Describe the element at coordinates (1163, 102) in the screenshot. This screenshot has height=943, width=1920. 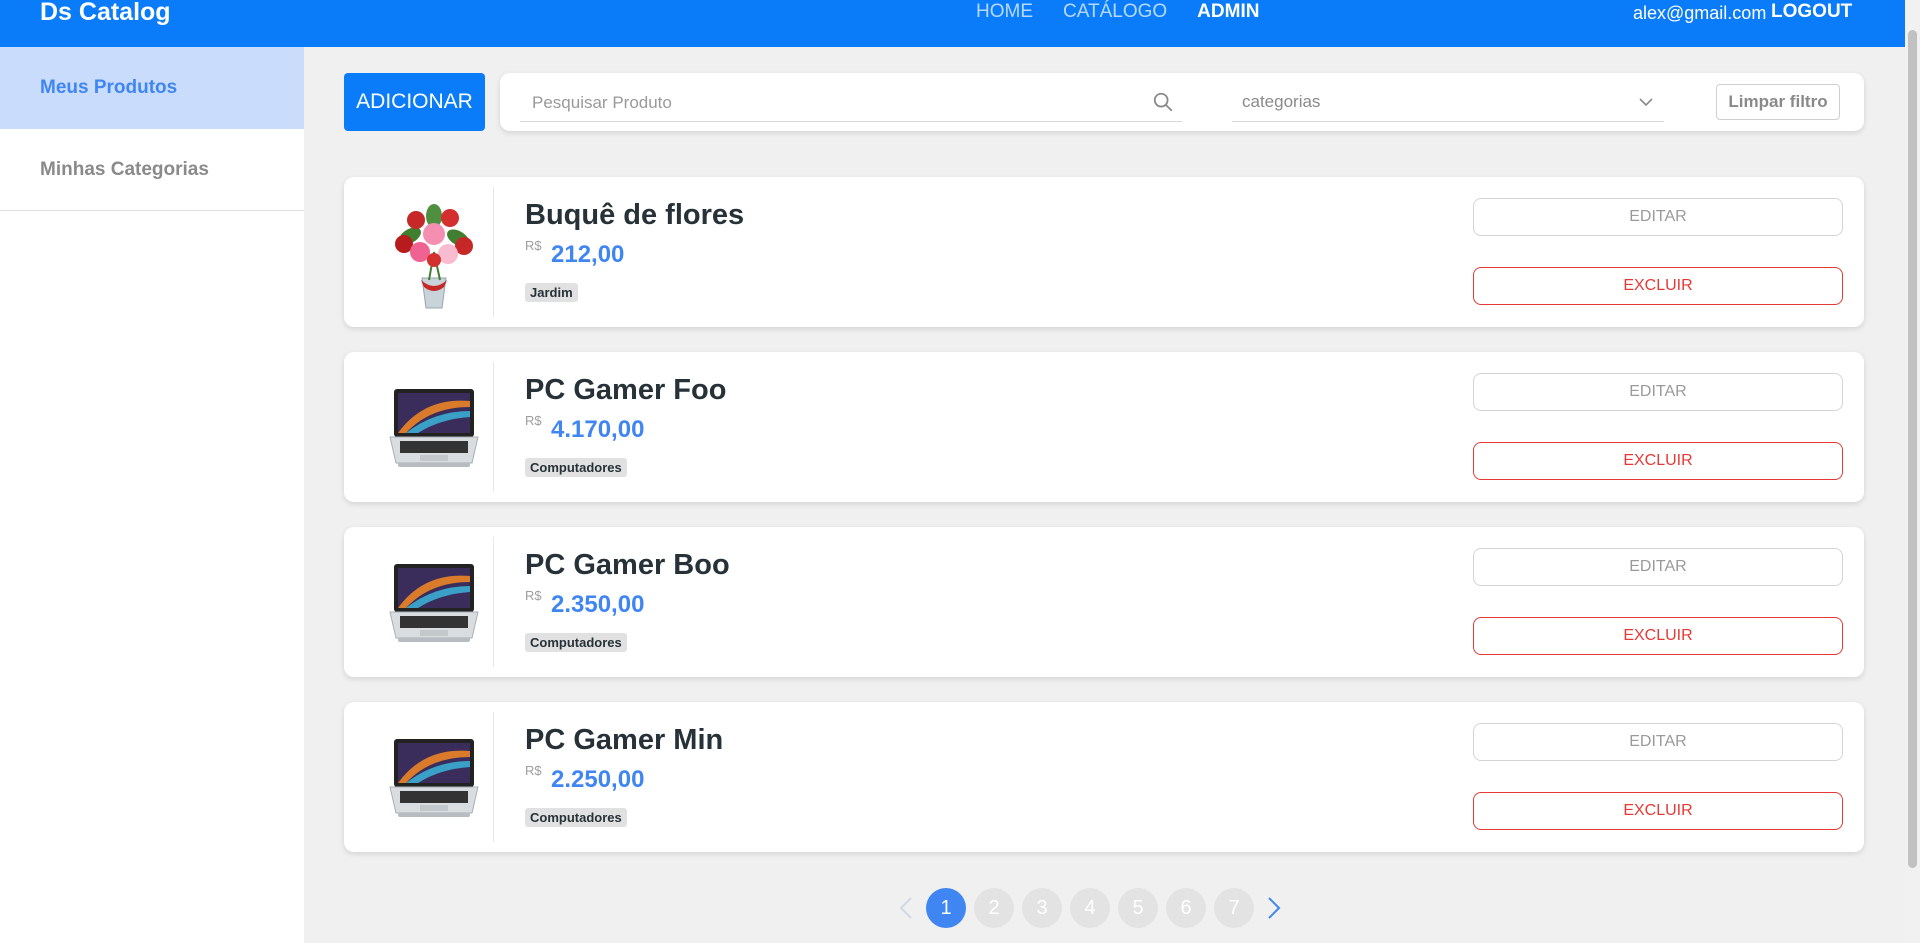
I see `search-icon` at that location.